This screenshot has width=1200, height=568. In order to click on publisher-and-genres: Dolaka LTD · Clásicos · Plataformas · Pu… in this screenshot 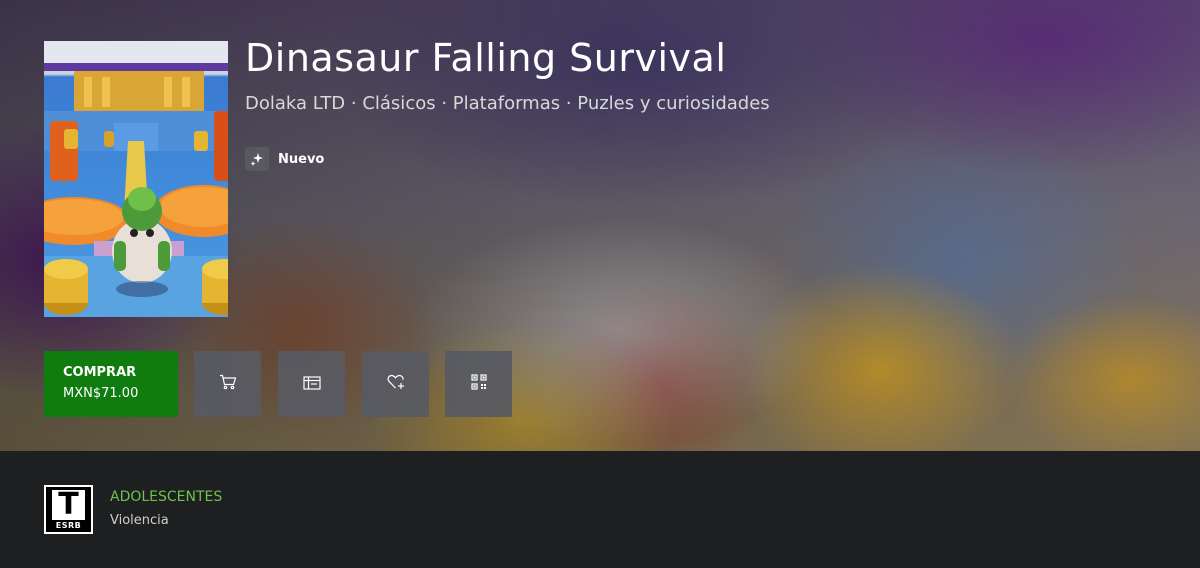, I will do `click(507, 103)`.